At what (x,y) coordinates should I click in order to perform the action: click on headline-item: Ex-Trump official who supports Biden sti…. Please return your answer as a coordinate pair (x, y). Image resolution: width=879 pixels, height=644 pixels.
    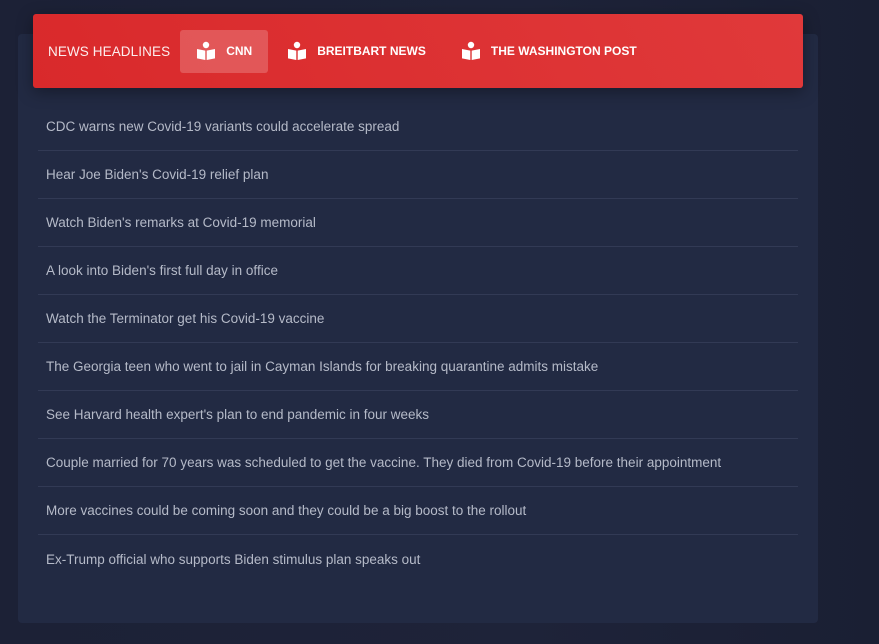
    Looking at the image, I should click on (418, 559).